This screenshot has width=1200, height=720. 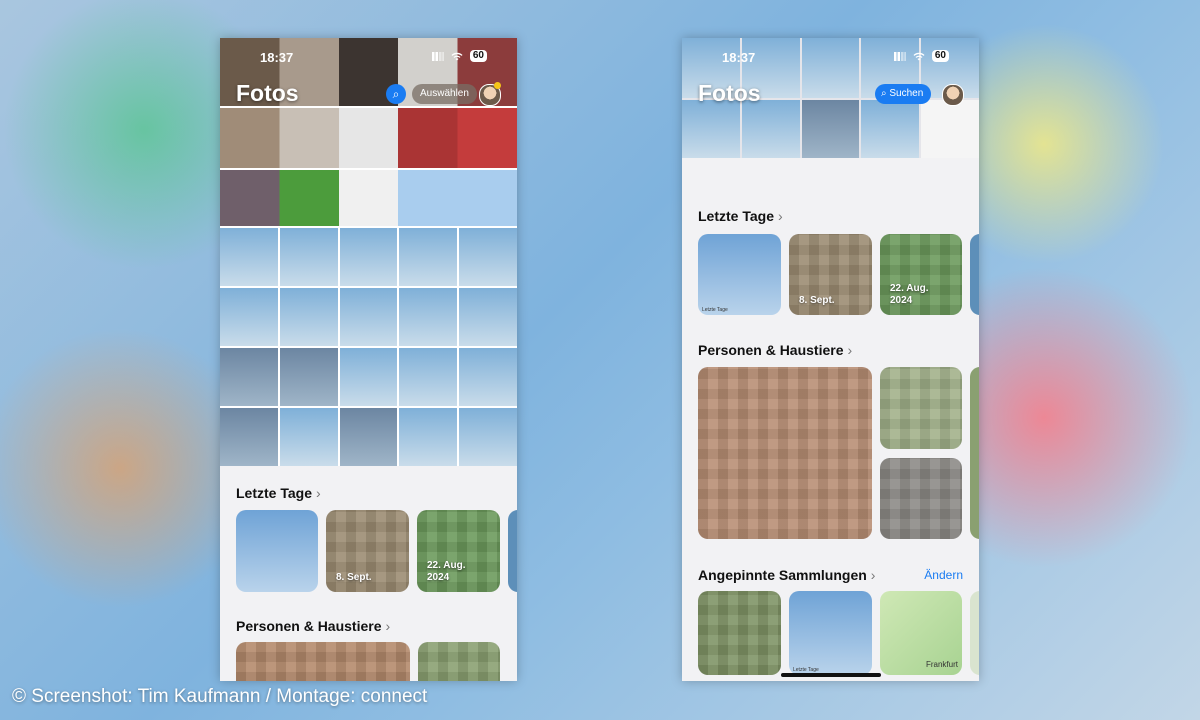 What do you see at coordinates (953, 95) in the screenshot?
I see `avatar` at bounding box center [953, 95].